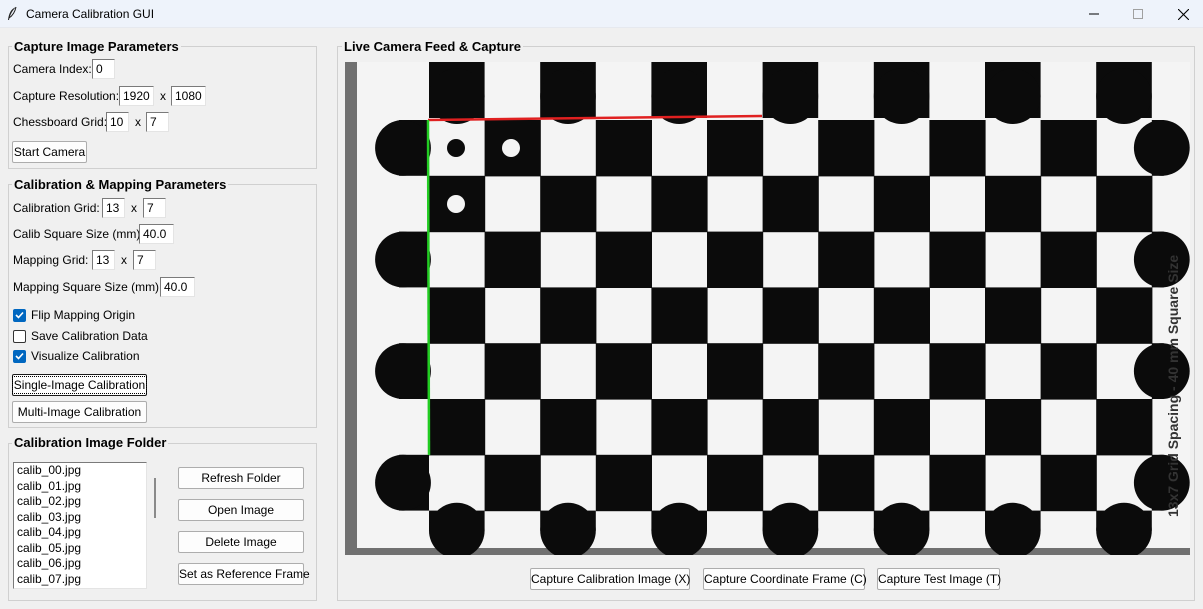  I want to click on list-item: calib_06.jpg, so click(80, 564).